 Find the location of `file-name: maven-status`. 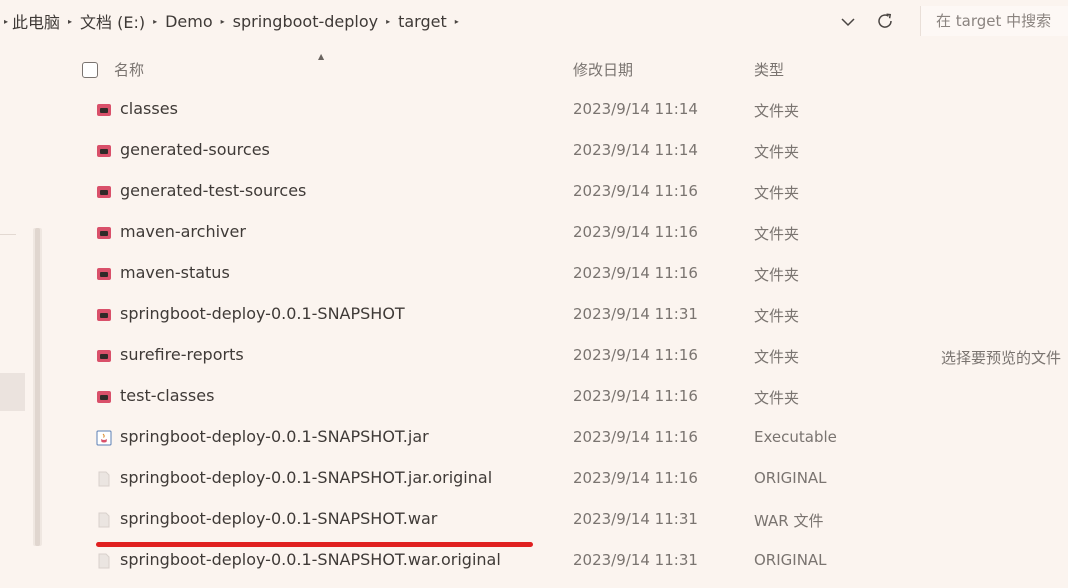

file-name: maven-status is located at coordinates (175, 272).